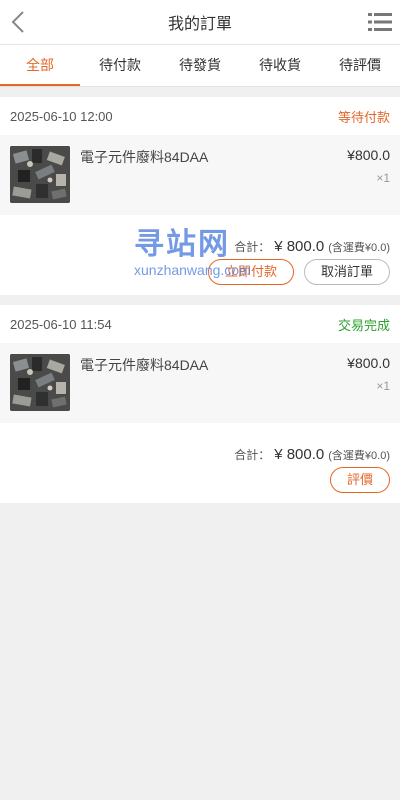 The width and height of the screenshot is (400, 800). Describe the element at coordinates (19, 22) in the screenshot. I see `back-chevron-icon` at that location.